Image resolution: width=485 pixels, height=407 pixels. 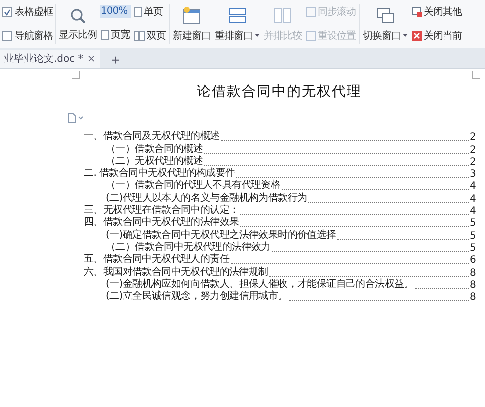 What do you see at coordinates (207, 197) in the screenshot?
I see `toc-entry: (二)代理人以本人的名义与金融机构为借款行为` at bounding box center [207, 197].